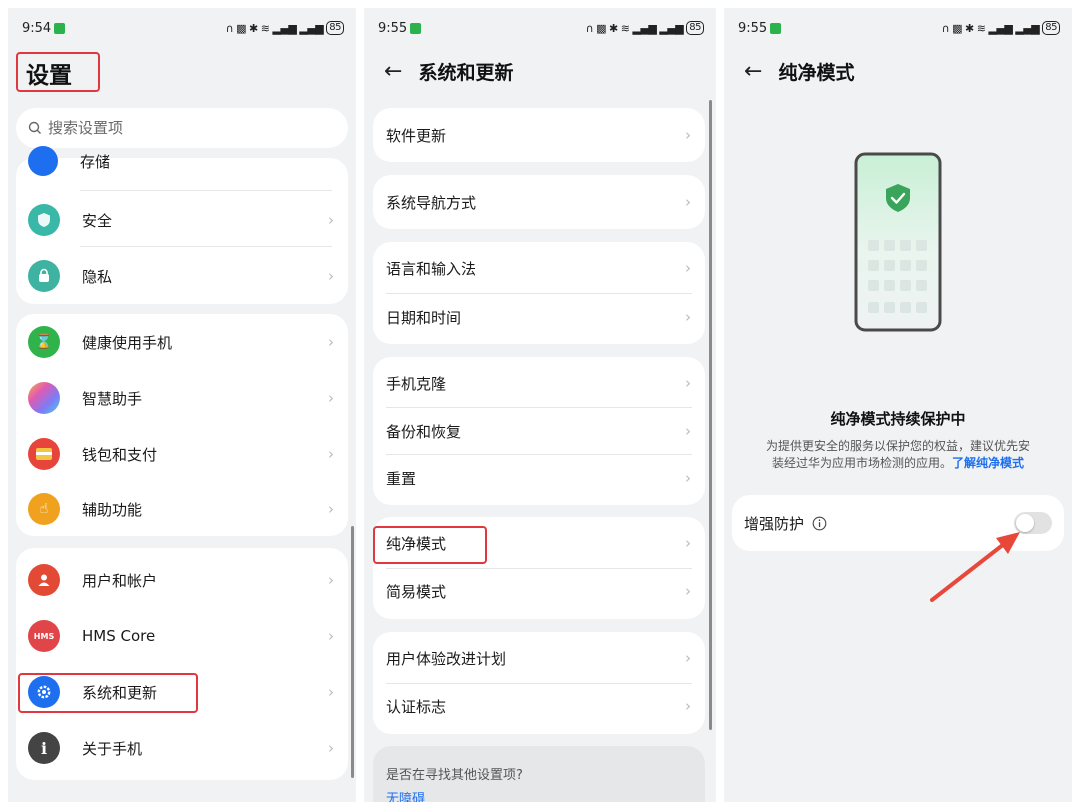 The image size is (1080, 810). I want to click on search-bar, so click(182, 128).